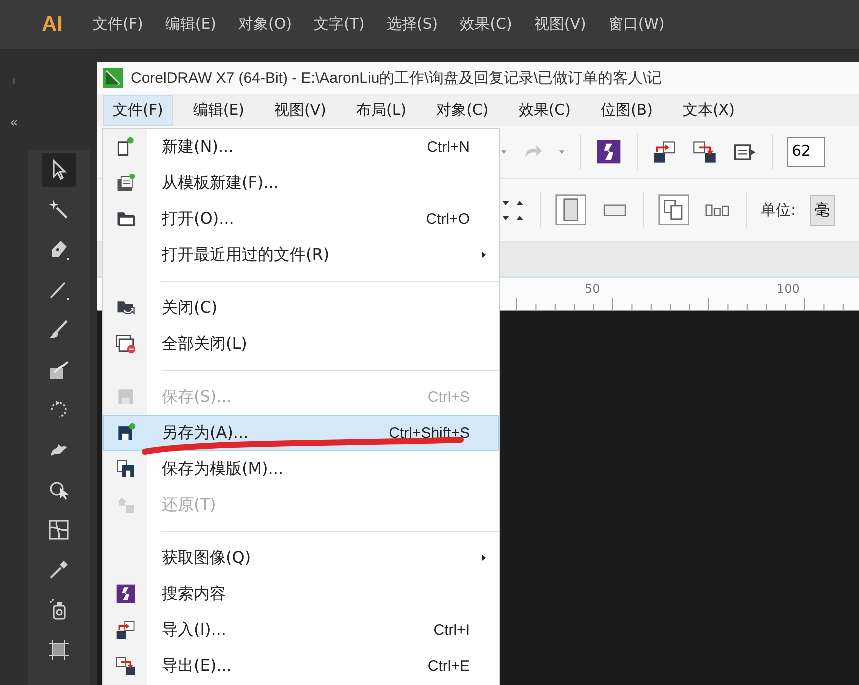 The image size is (859, 685). I want to click on all-pages-icon, so click(674, 210).